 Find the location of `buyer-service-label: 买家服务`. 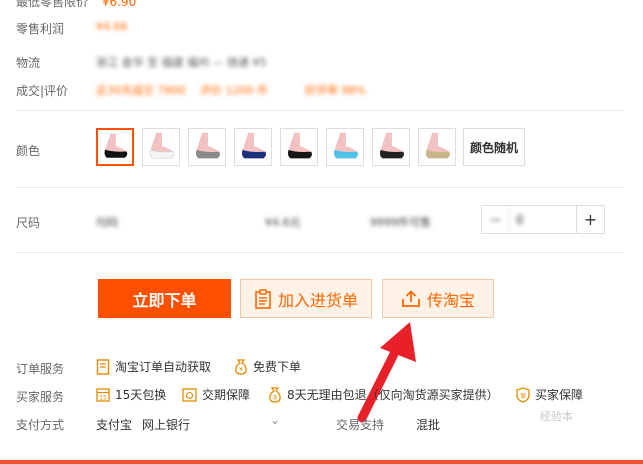

buyer-service-label: 买家服务 is located at coordinates (40, 397).